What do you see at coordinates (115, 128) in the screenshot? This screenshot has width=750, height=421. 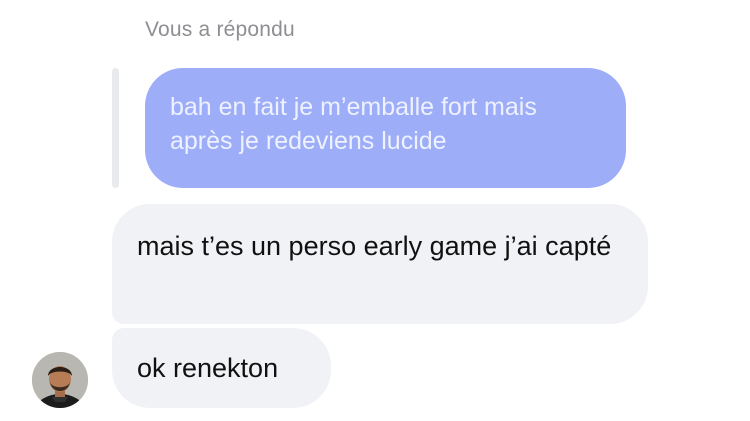 I see `quote-bar` at bounding box center [115, 128].